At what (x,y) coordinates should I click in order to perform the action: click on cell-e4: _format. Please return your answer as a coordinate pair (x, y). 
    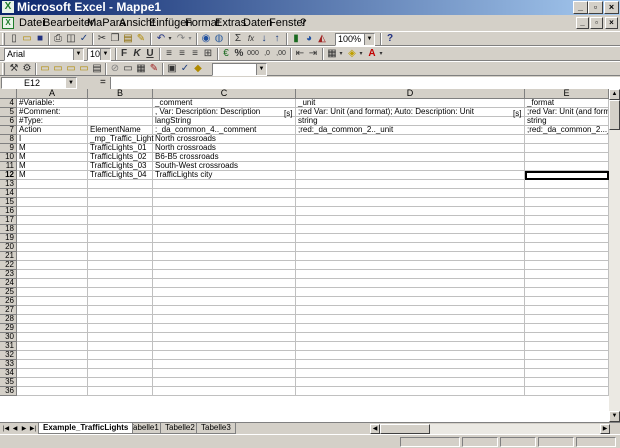
    Looking at the image, I should click on (567, 103).